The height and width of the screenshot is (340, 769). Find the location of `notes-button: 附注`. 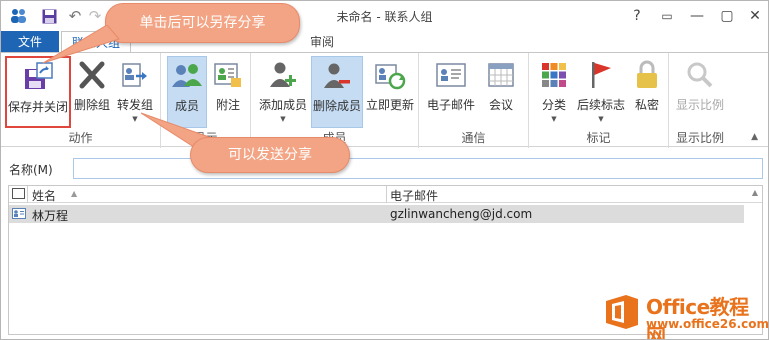

notes-button: 附注 is located at coordinates (228, 92).